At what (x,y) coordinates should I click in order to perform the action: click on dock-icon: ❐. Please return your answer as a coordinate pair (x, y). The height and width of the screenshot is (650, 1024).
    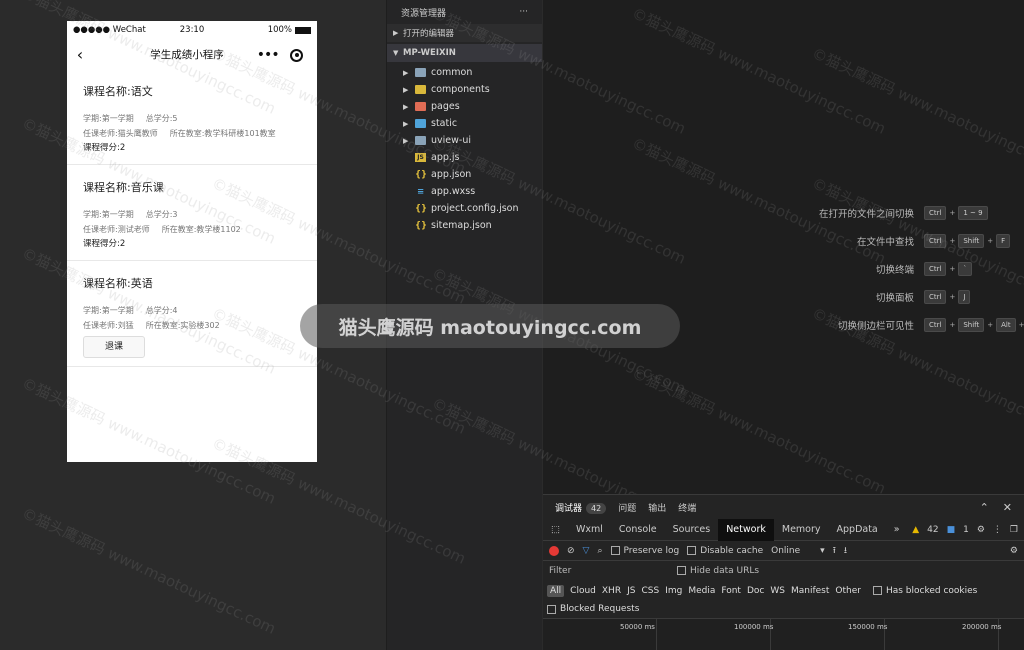
    Looking at the image, I should click on (1014, 530).